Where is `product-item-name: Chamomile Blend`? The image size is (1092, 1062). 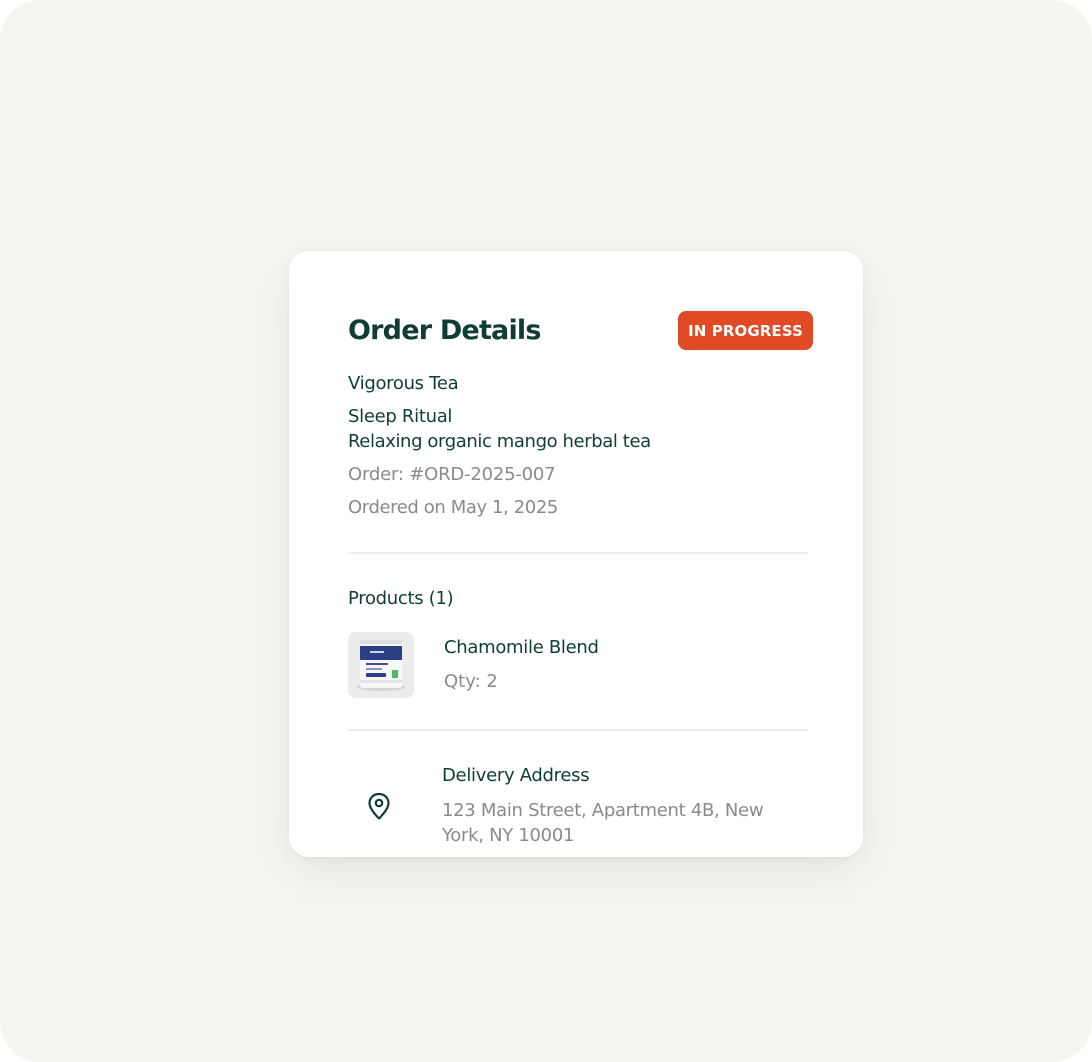
product-item-name: Chamomile Blend is located at coordinates (521, 647).